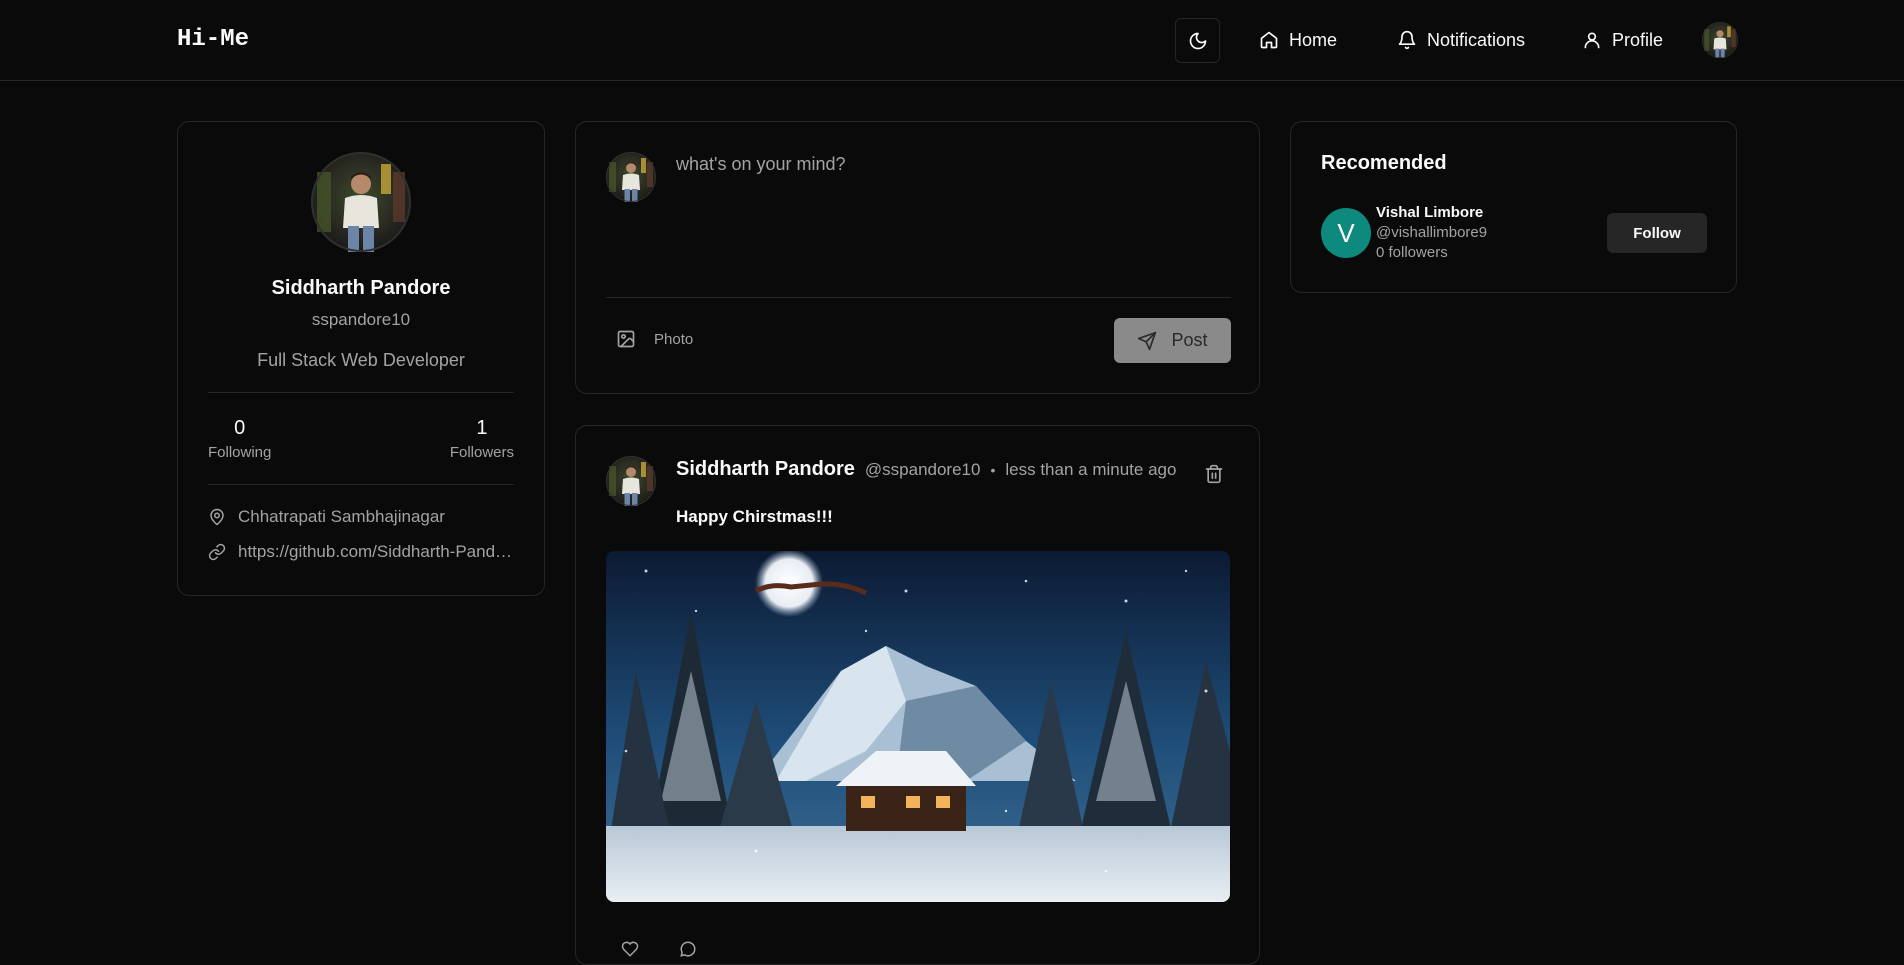 The height and width of the screenshot is (965, 1904). What do you see at coordinates (240, 452) in the screenshot?
I see `following-label: Following` at bounding box center [240, 452].